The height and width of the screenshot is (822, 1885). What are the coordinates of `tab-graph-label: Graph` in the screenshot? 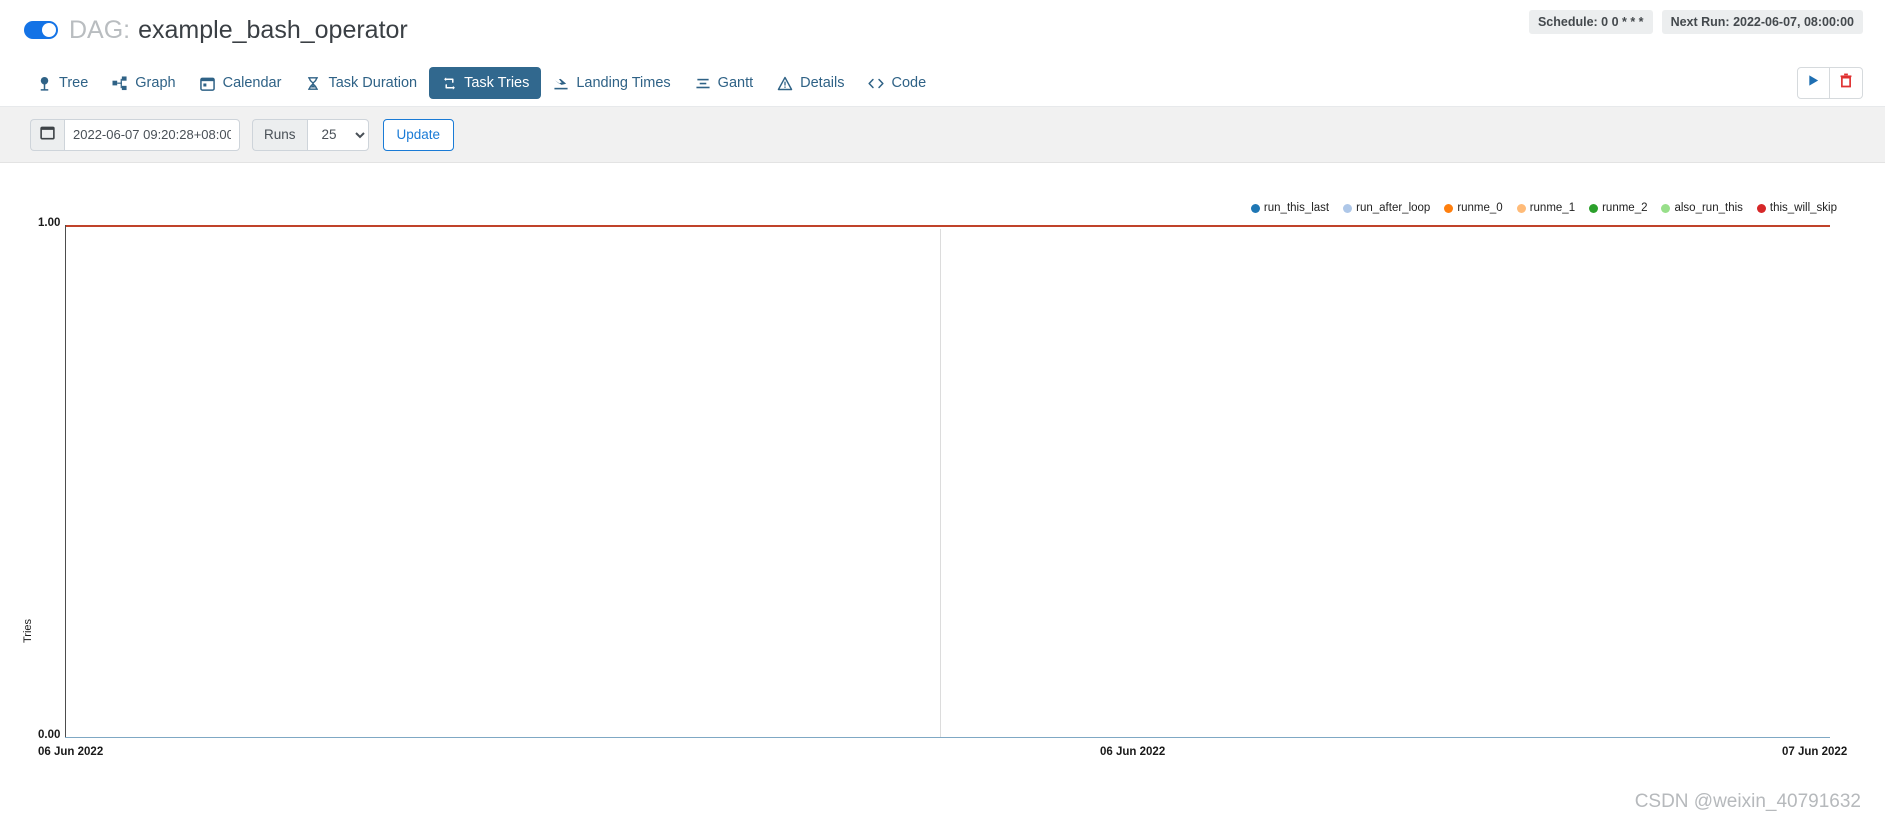 It's located at (155, 83).